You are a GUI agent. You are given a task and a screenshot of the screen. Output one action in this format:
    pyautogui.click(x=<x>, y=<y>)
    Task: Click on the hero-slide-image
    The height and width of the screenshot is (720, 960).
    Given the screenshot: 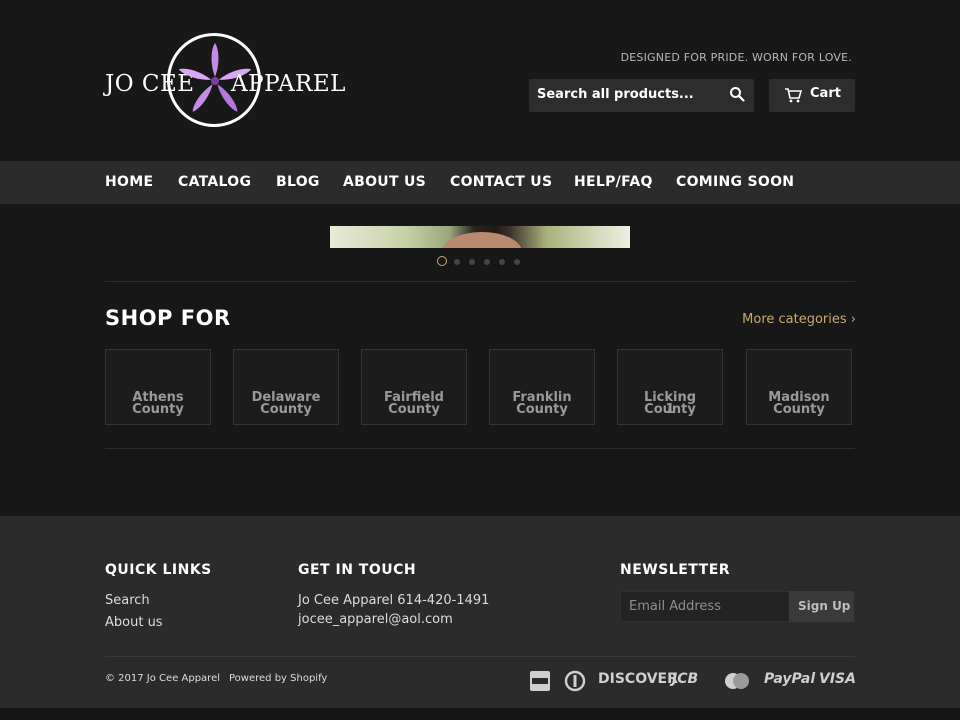 What is the action you would take?
    pyautogui.click(x=480, y=237)
    